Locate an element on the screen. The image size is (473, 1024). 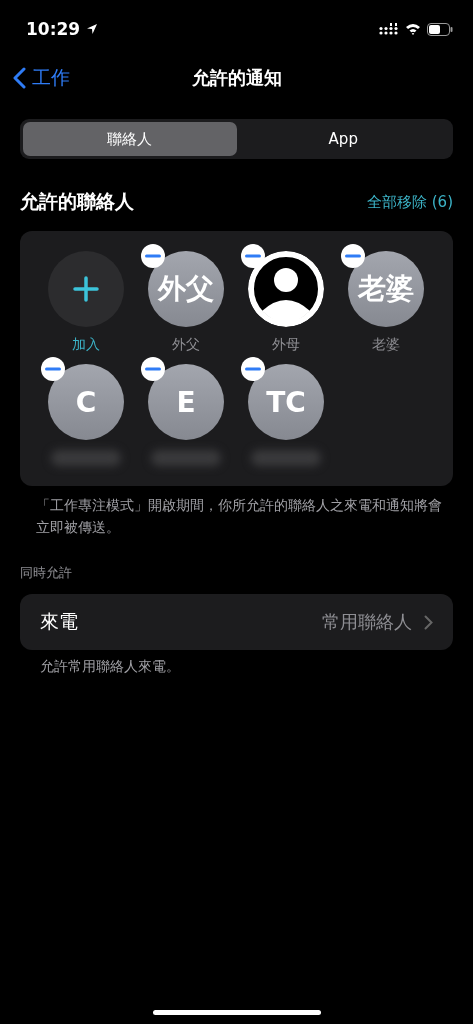
row-value: 常用聯絡人 is located at coordinates (367, 622).